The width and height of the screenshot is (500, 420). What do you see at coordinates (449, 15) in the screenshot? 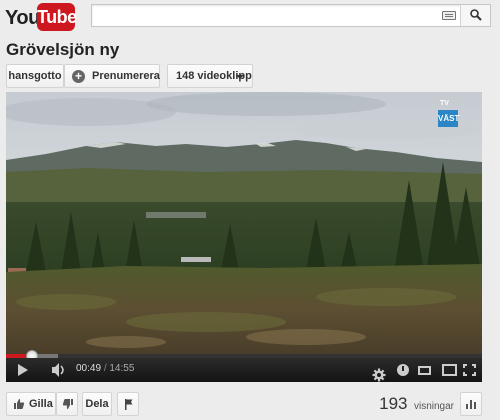
I see `keyboard-icon` at bounding box center [449, 15].